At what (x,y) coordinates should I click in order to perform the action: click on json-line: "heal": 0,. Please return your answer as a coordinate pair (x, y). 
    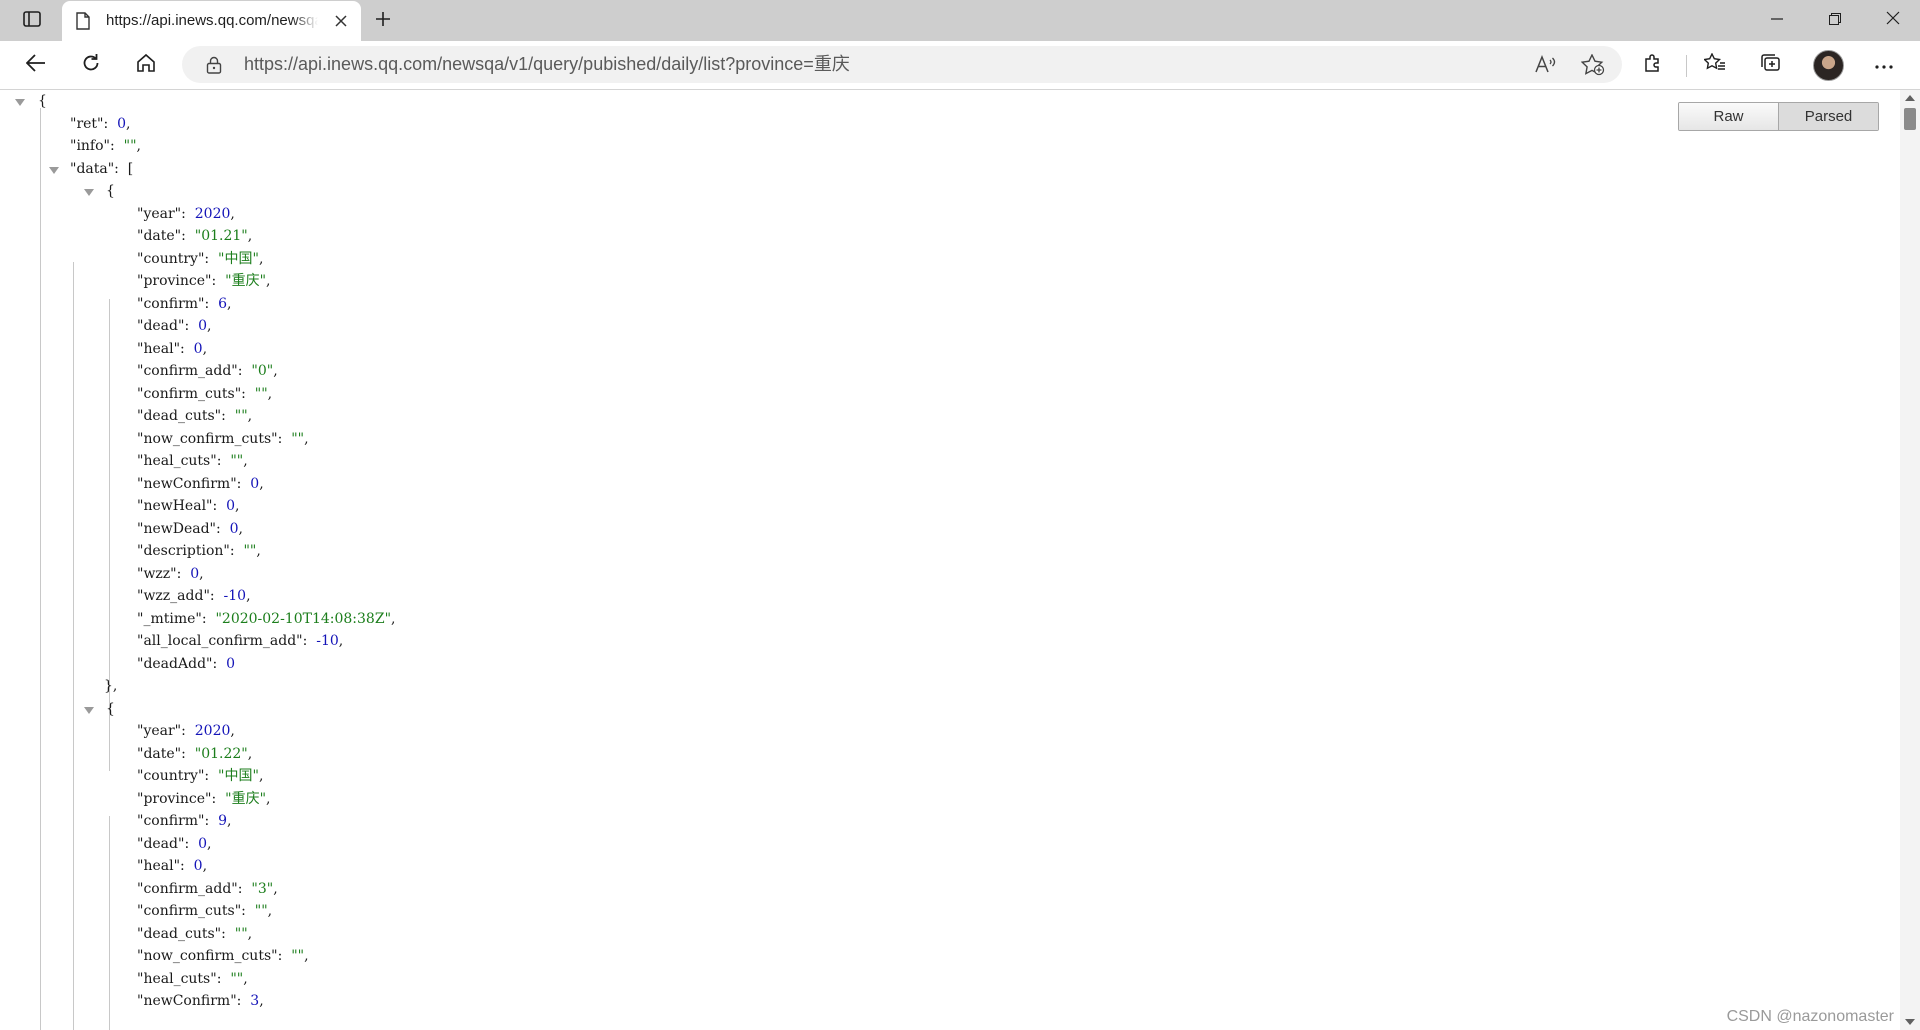
    Looking at the image, I should click on (172, 348).